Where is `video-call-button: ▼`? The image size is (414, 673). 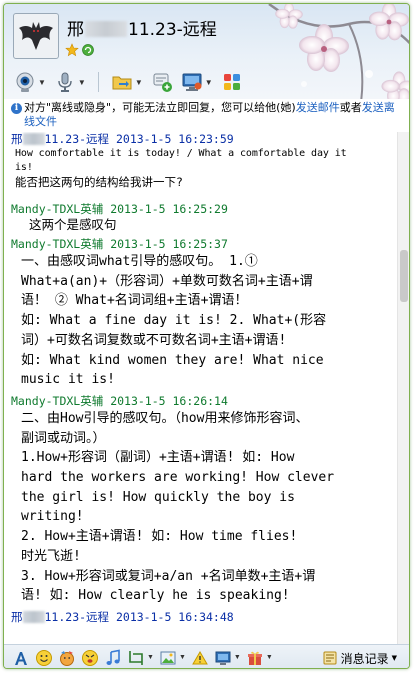
video-call-button: ▼ is located at coordinates (30, 82).